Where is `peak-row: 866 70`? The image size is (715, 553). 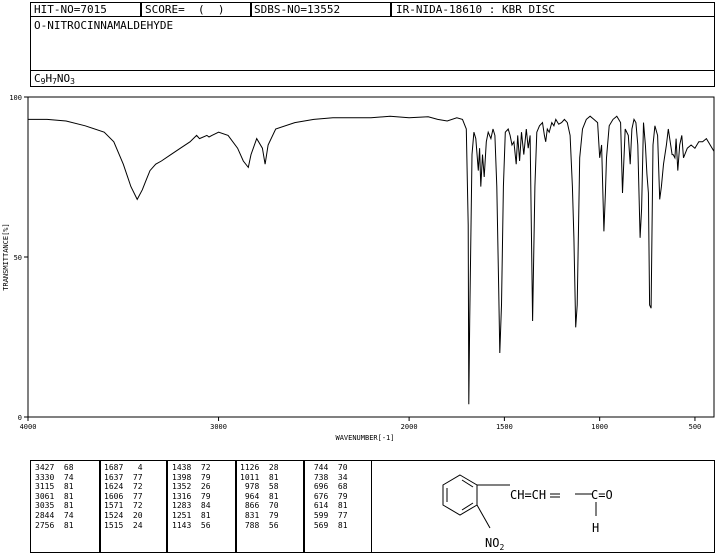 peak-row: 866 70 is located at coordinates (259, 506).